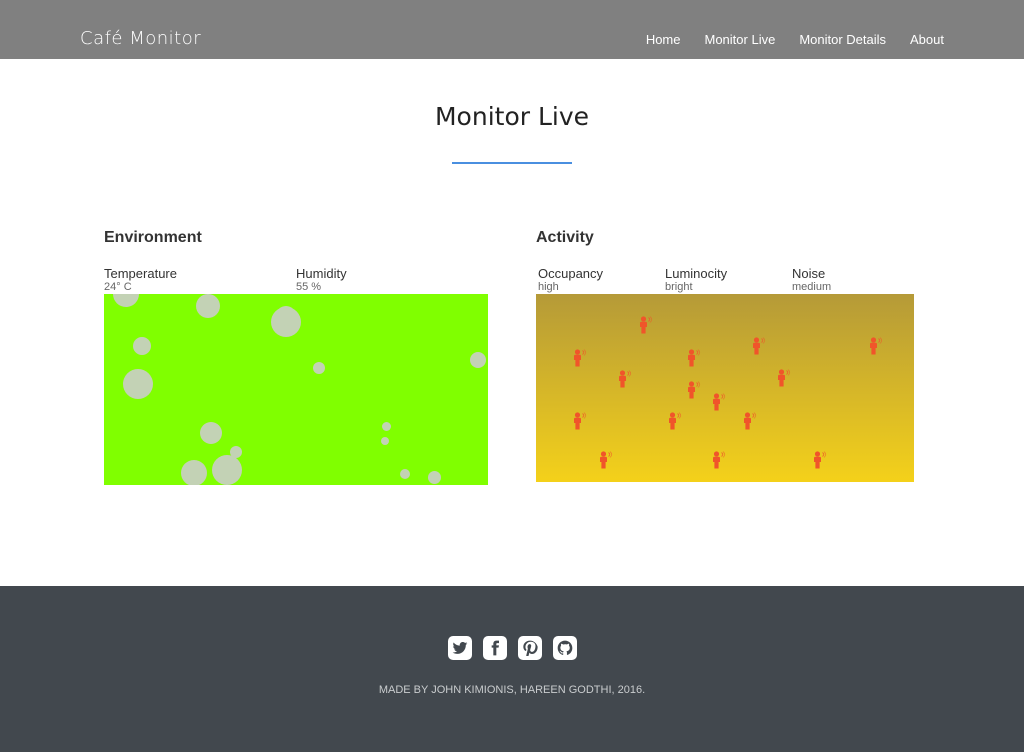 Image resolution: width=1024 pixels, height=752 pixels. What do you see at coordinates (309, 287) in the screenshot?
I see `humidity-value: 55 %` at bounding box center [309, 287].